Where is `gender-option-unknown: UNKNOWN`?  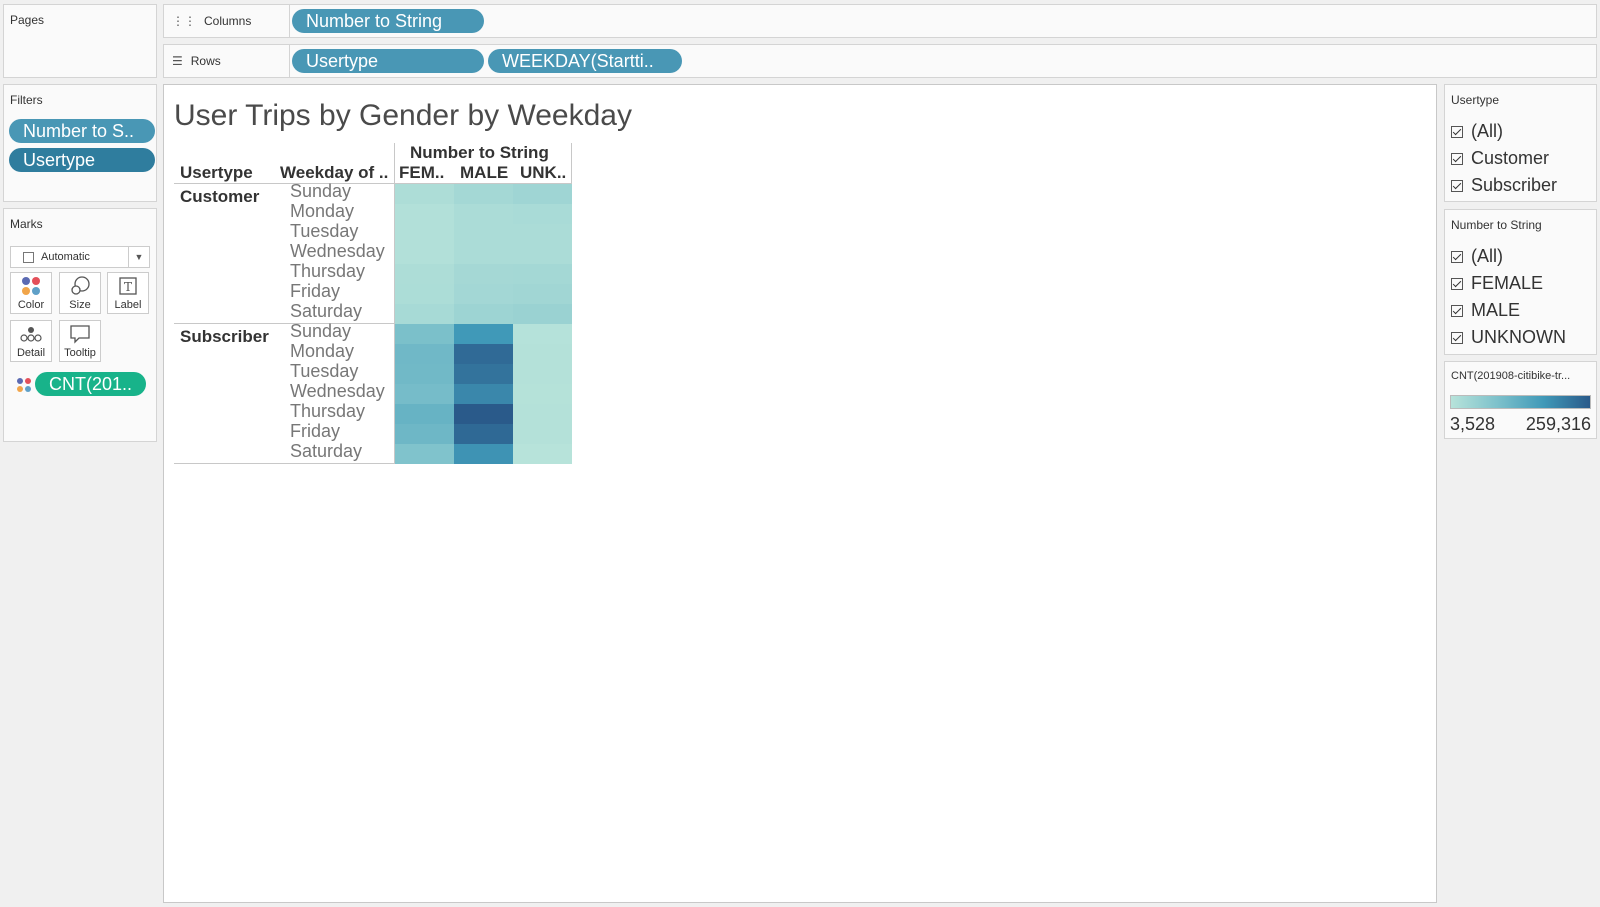 gender-option-unknown: UNKNOWN is located at coordinates (1508, 337).